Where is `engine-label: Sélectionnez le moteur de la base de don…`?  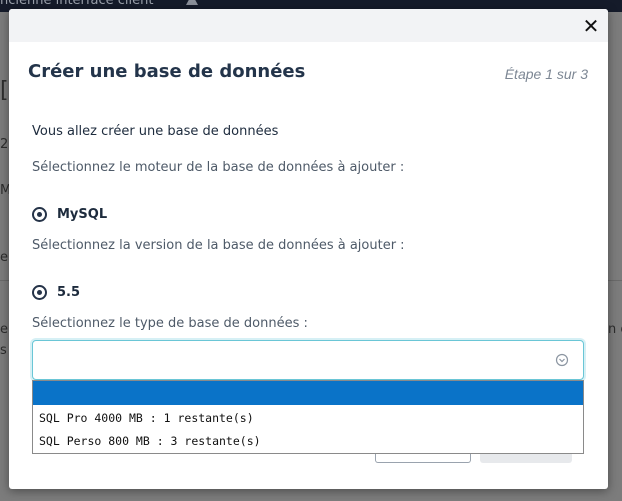 engine-label: Sélectionnez le moteur de la base de don… is located at coordinates (218, 167).